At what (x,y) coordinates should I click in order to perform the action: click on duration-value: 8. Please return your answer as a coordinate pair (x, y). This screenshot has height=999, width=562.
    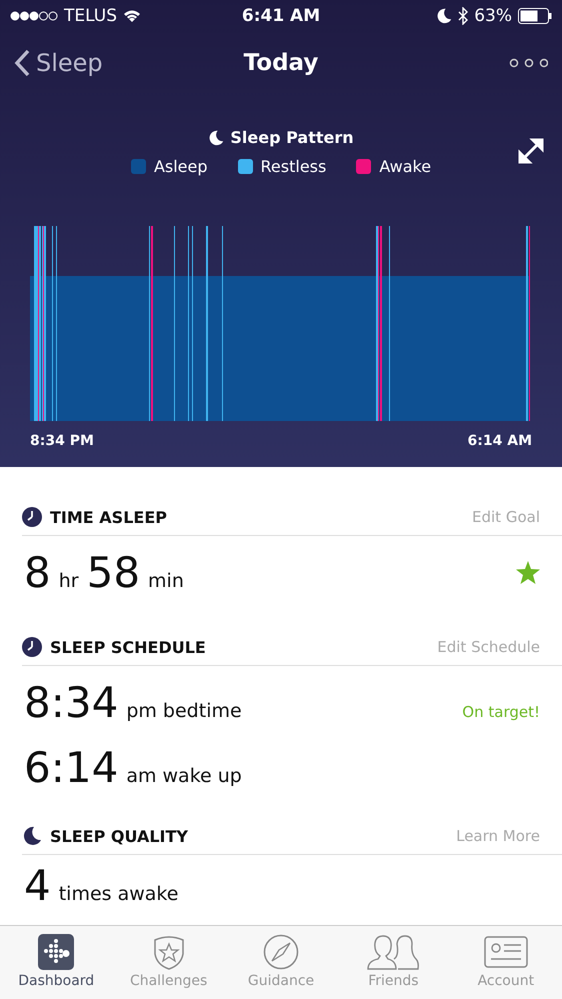
    Looking at the image, I should click on (37, 572).